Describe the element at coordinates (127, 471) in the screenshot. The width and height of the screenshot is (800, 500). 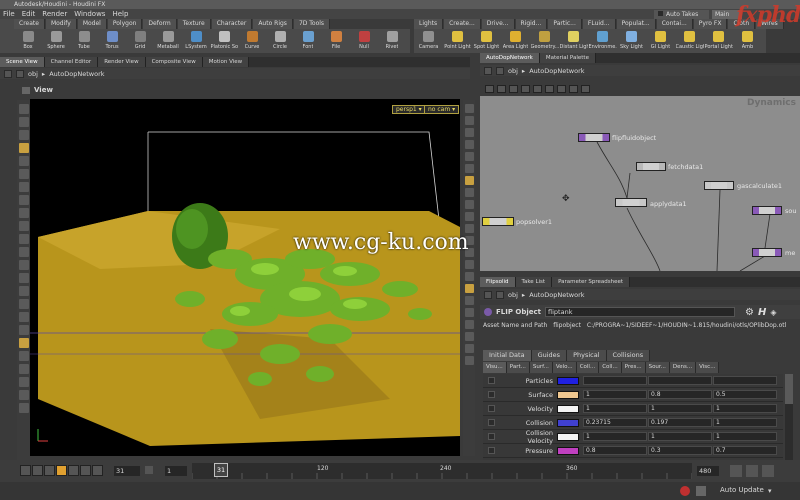
I see `current-frame-field: 31` at that location.